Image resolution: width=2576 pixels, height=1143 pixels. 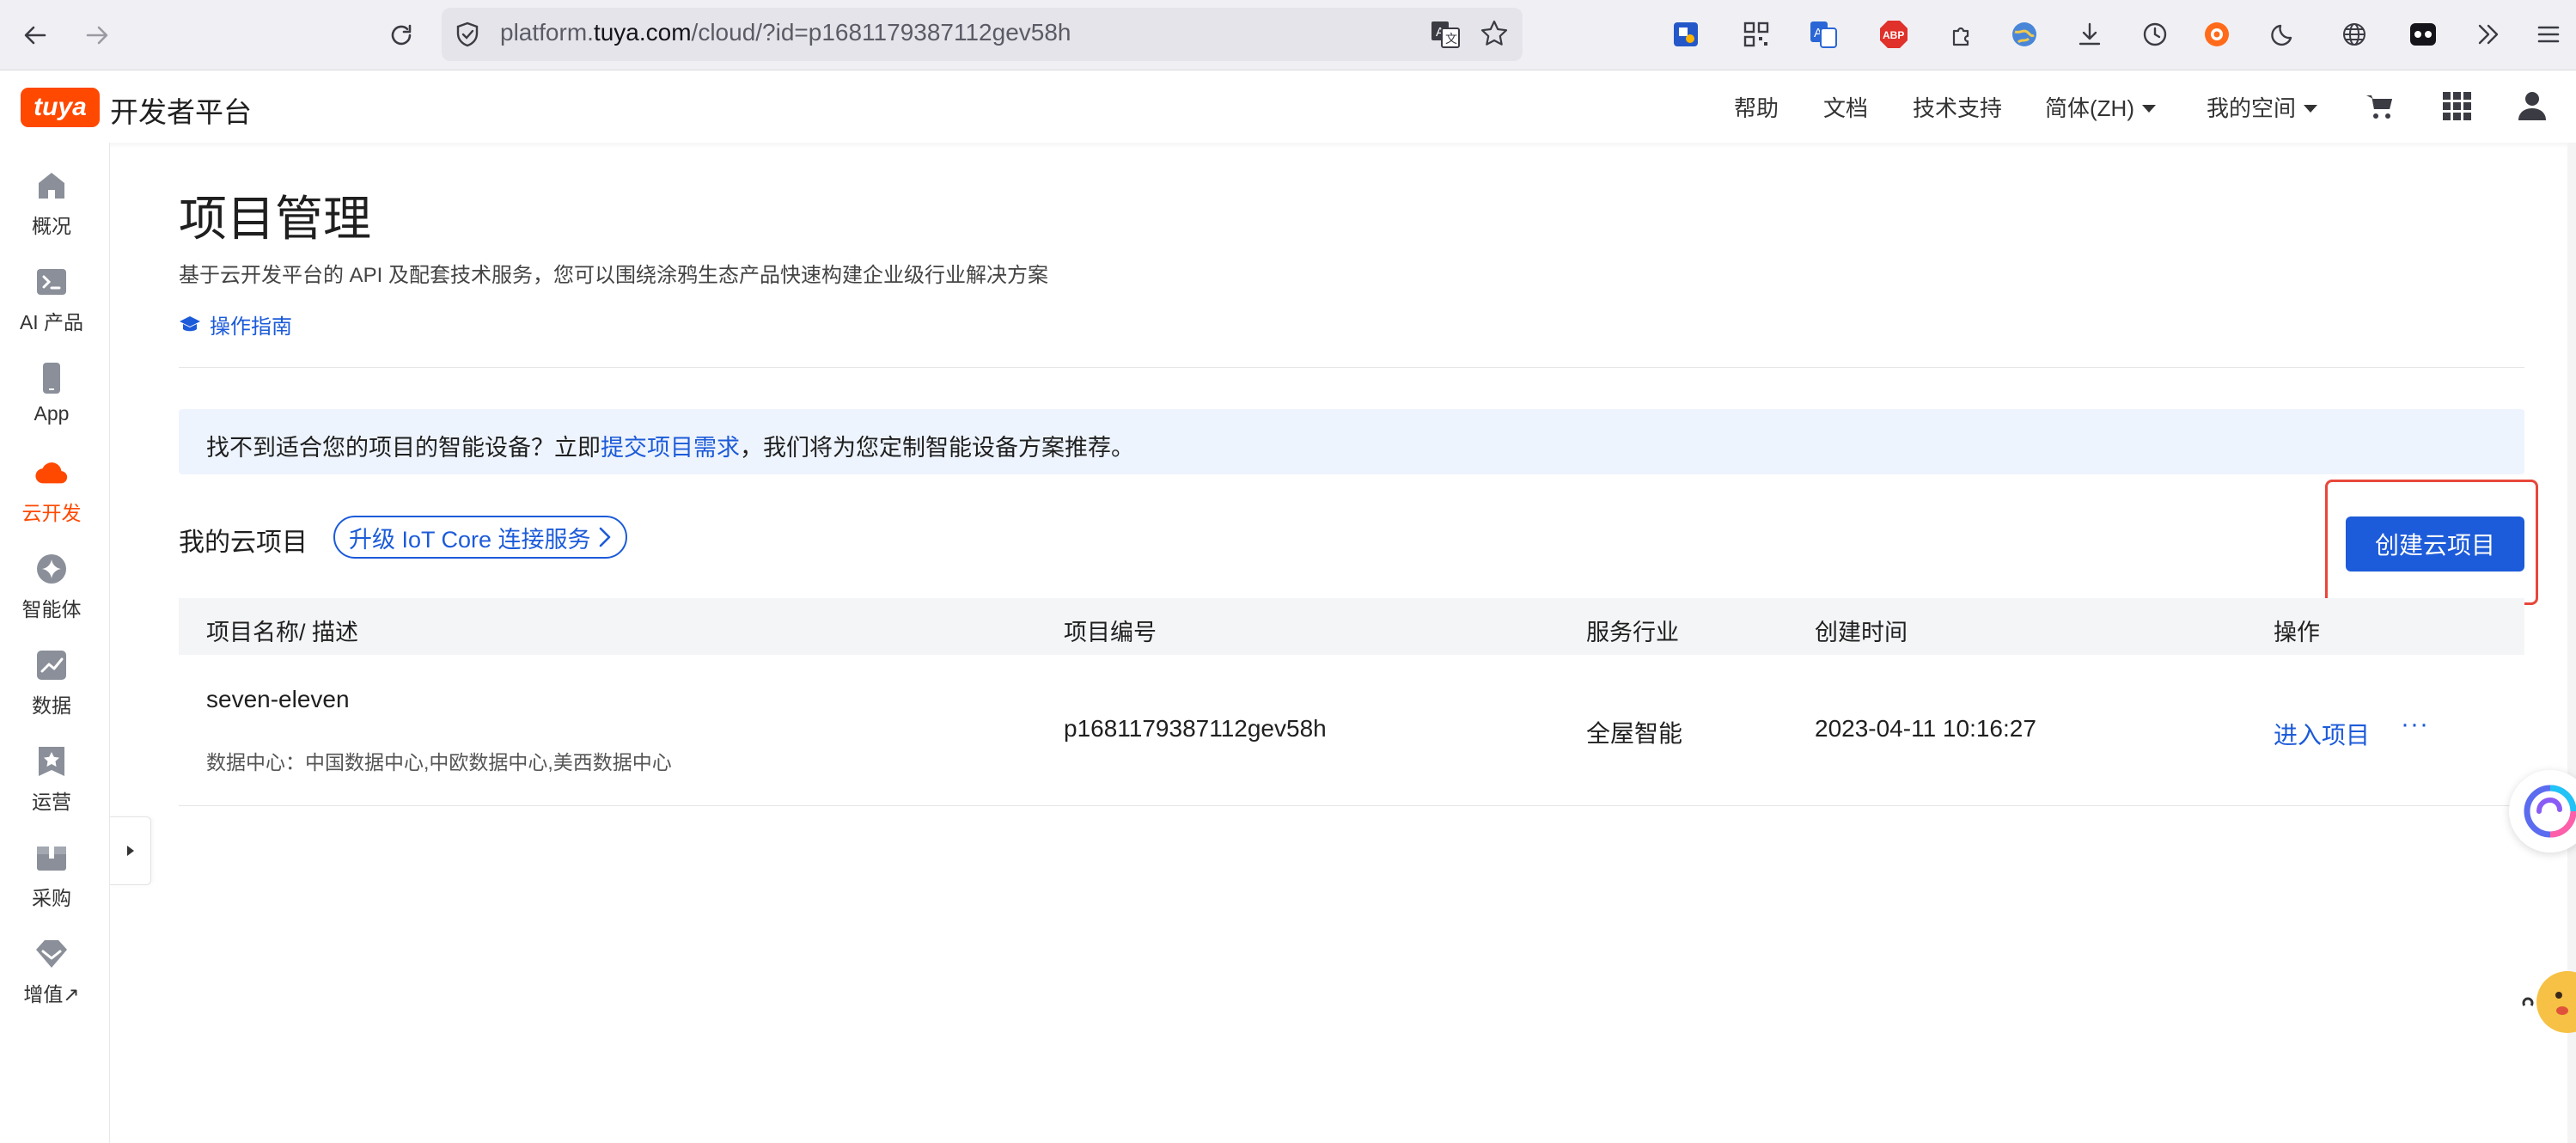 What do you see at coordinates (2532, 106) in the screenshot?
I see `user-avatar-icon` at bounding box center [2532, 106].